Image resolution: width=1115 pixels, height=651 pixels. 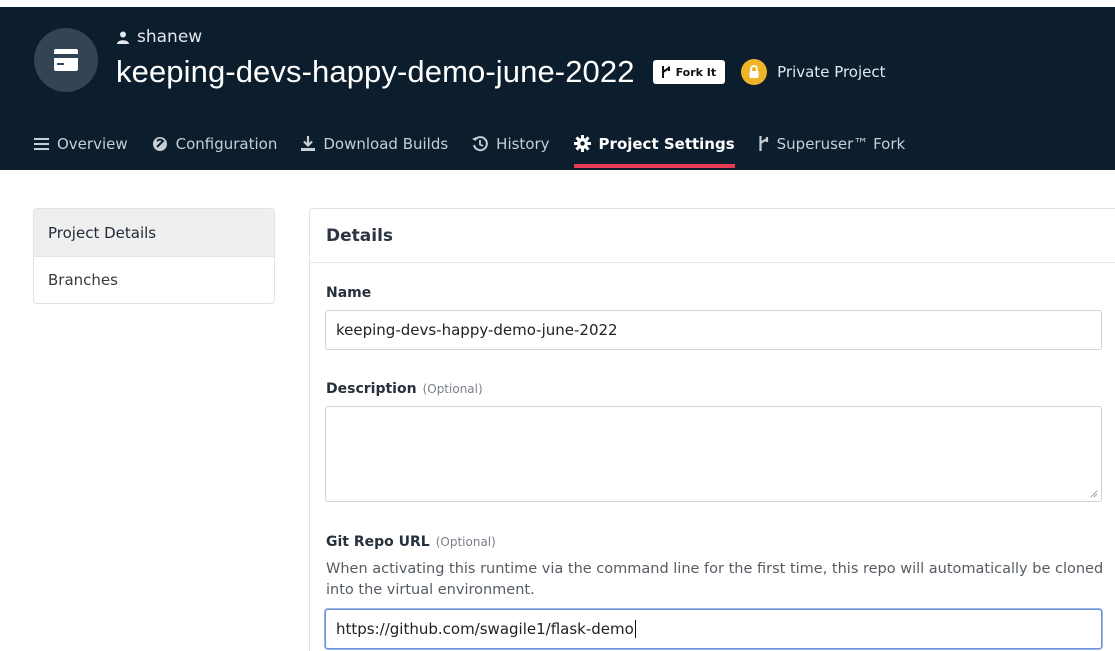 I want to click on sidebar-item-label: Project Details, so click(x=102, y=232).